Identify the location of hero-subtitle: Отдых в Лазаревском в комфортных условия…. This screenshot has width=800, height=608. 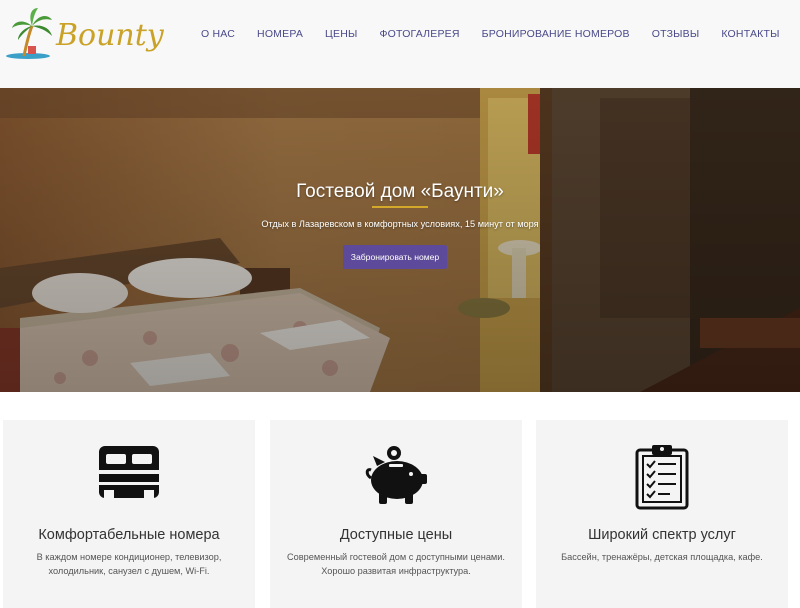
(400, 224).